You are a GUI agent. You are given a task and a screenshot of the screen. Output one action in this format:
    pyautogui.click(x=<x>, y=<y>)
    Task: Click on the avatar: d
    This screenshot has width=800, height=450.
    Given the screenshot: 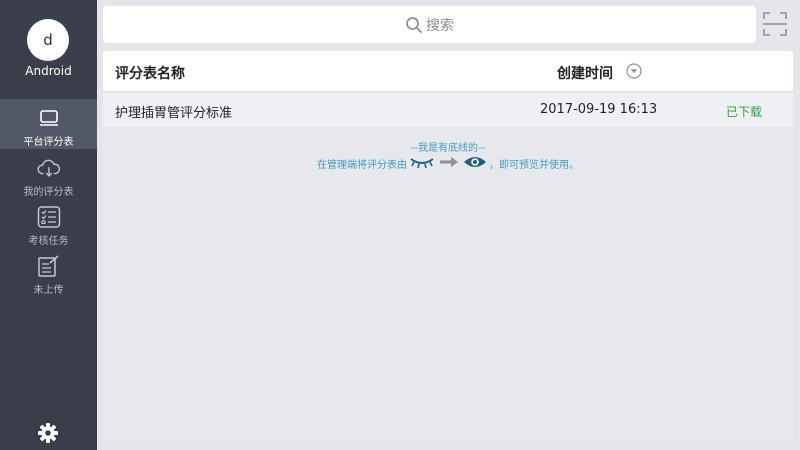 What is the action you would take?
    pyautogui.click(x=48, y=40)
    